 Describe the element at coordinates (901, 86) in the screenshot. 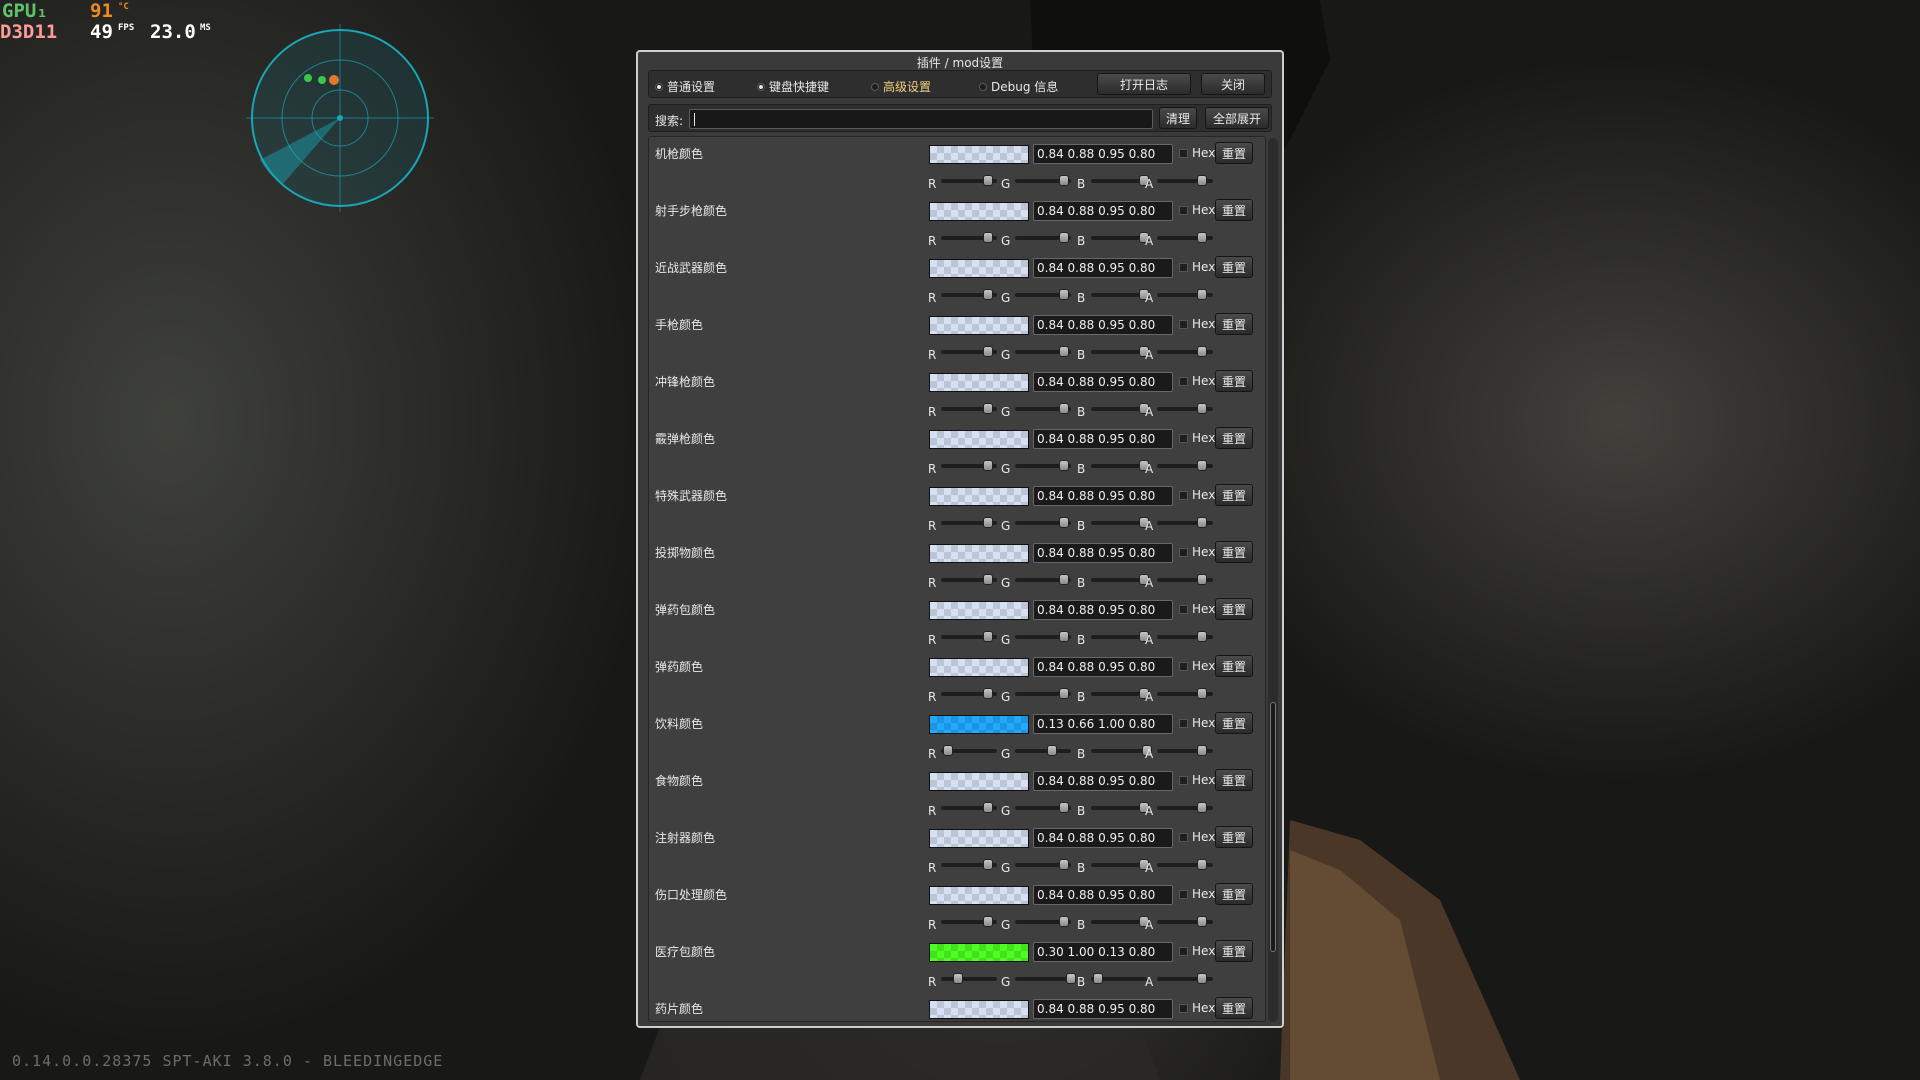

I see `tab-advanced-settings: 高级设置` at that location.